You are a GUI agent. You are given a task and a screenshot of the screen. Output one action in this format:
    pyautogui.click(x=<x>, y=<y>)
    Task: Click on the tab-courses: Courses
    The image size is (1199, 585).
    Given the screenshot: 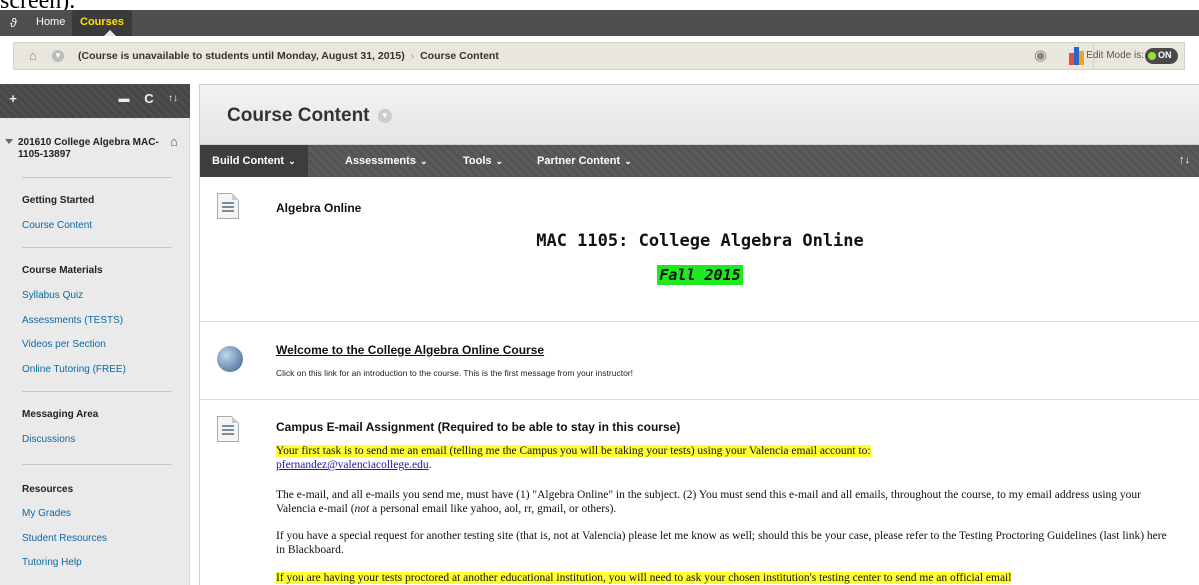 What is the action you would take?
    pyautogui.click(x=102, y=23)
    